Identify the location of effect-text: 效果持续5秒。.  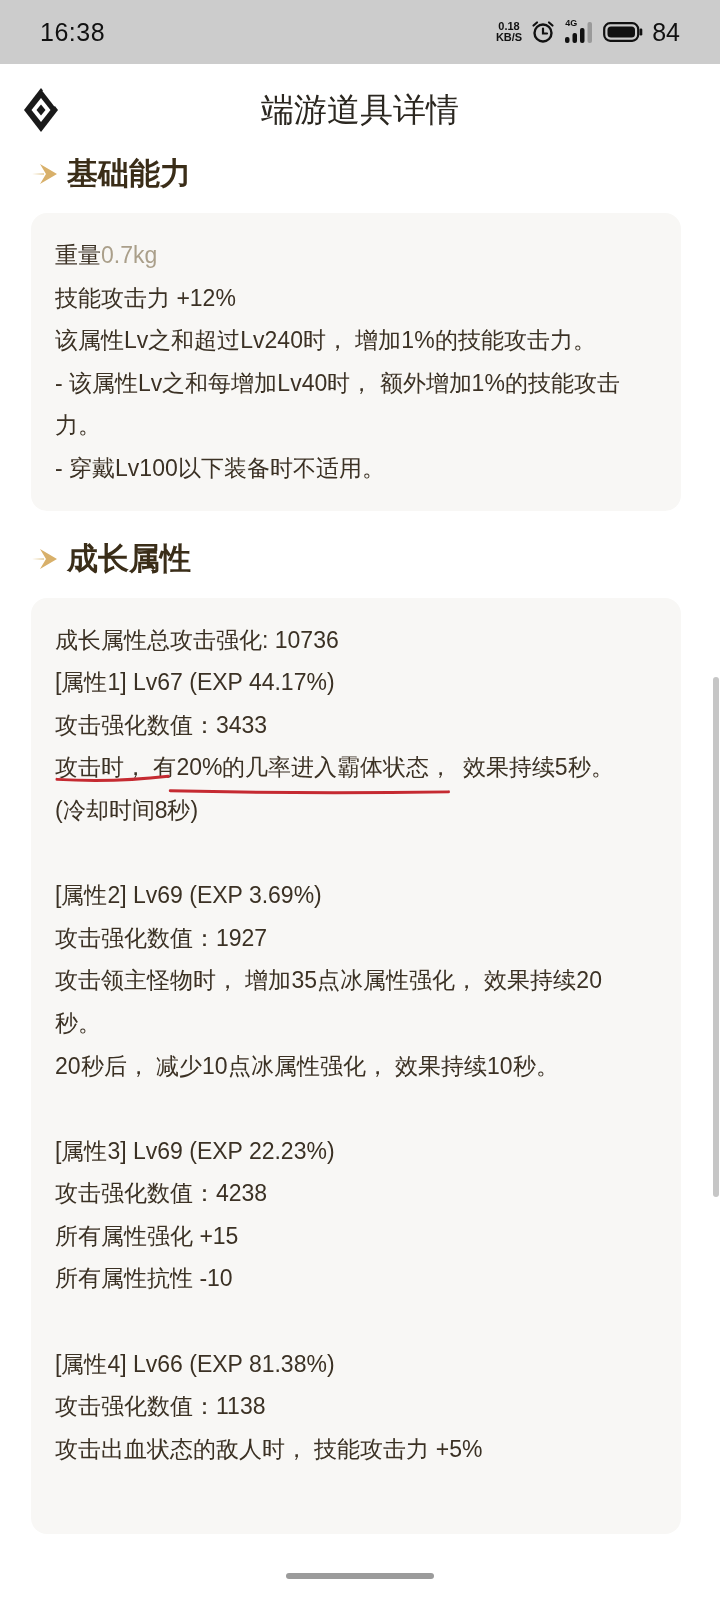
(538, 767).